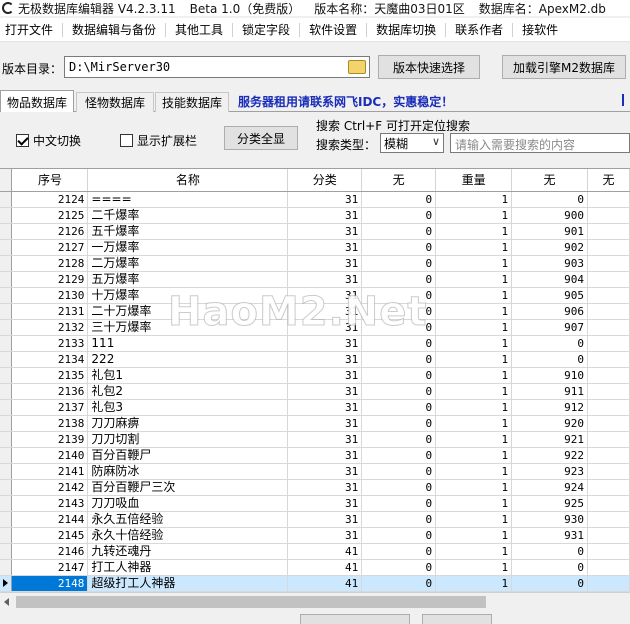 This screenshot has width=630, height=624. I want to click on table-row: 2146 九转还魂丹 41 0 1 0, so click(315, 551).